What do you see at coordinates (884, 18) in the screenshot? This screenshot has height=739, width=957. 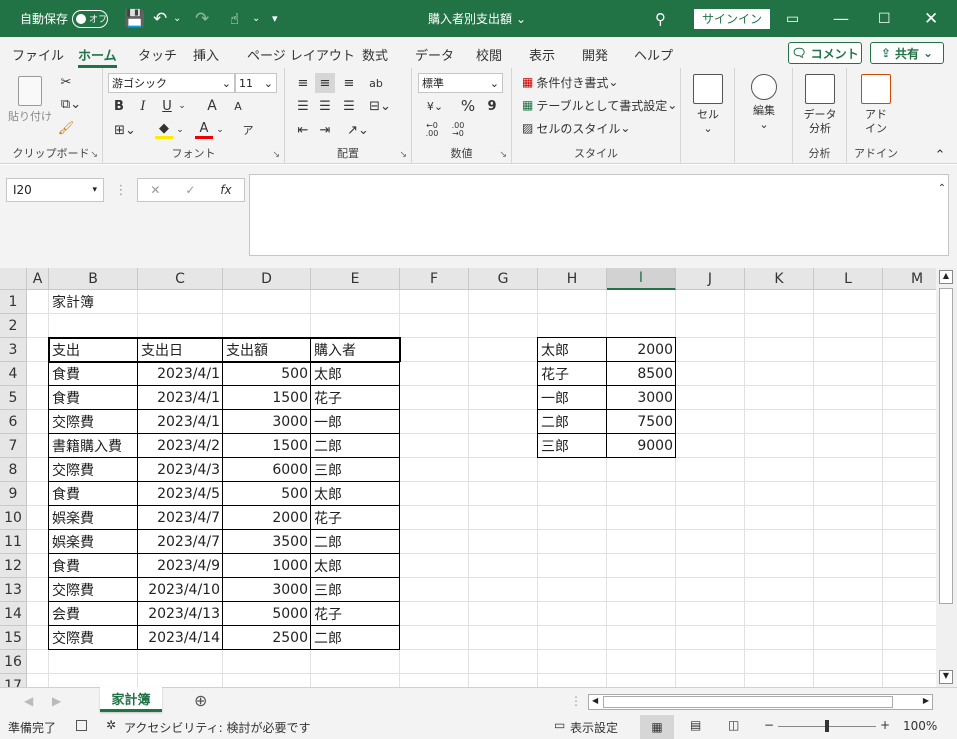 I see `maximize-icon: ☐` at bounding box center [884, 18].